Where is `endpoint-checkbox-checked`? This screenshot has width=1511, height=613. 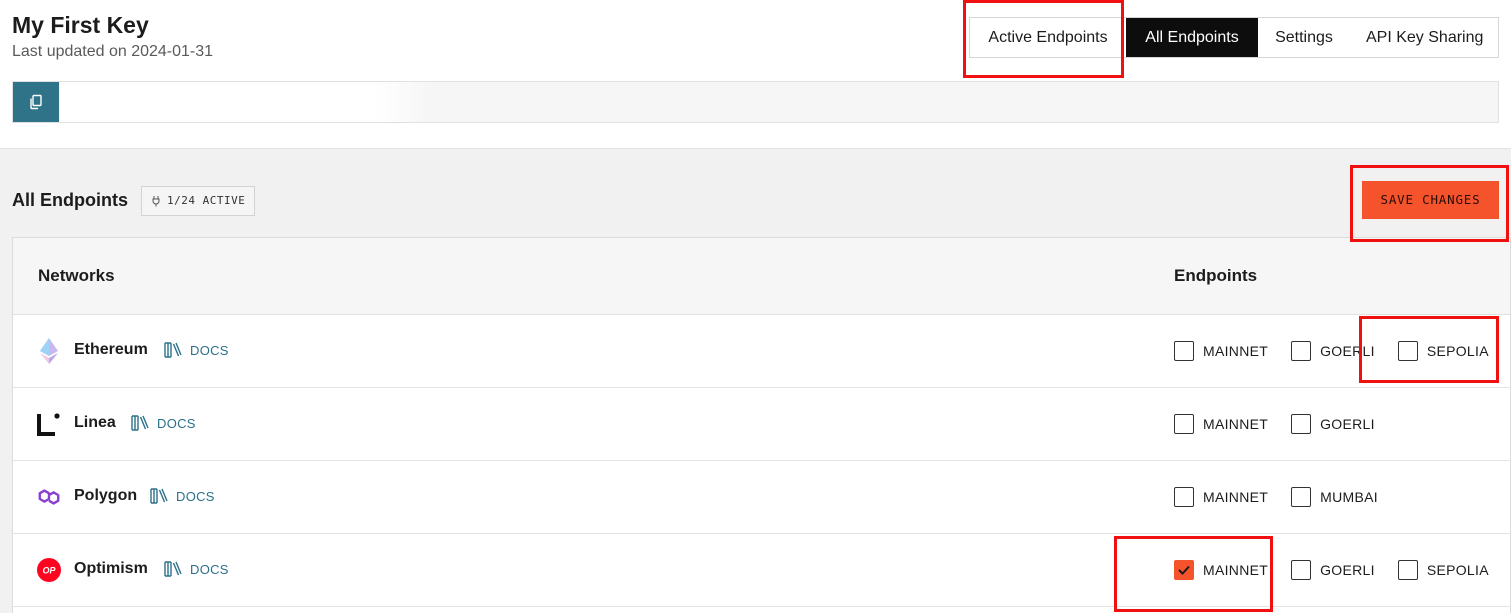 endpoint-checkbox-checked is located at coordinates (1184, 570).